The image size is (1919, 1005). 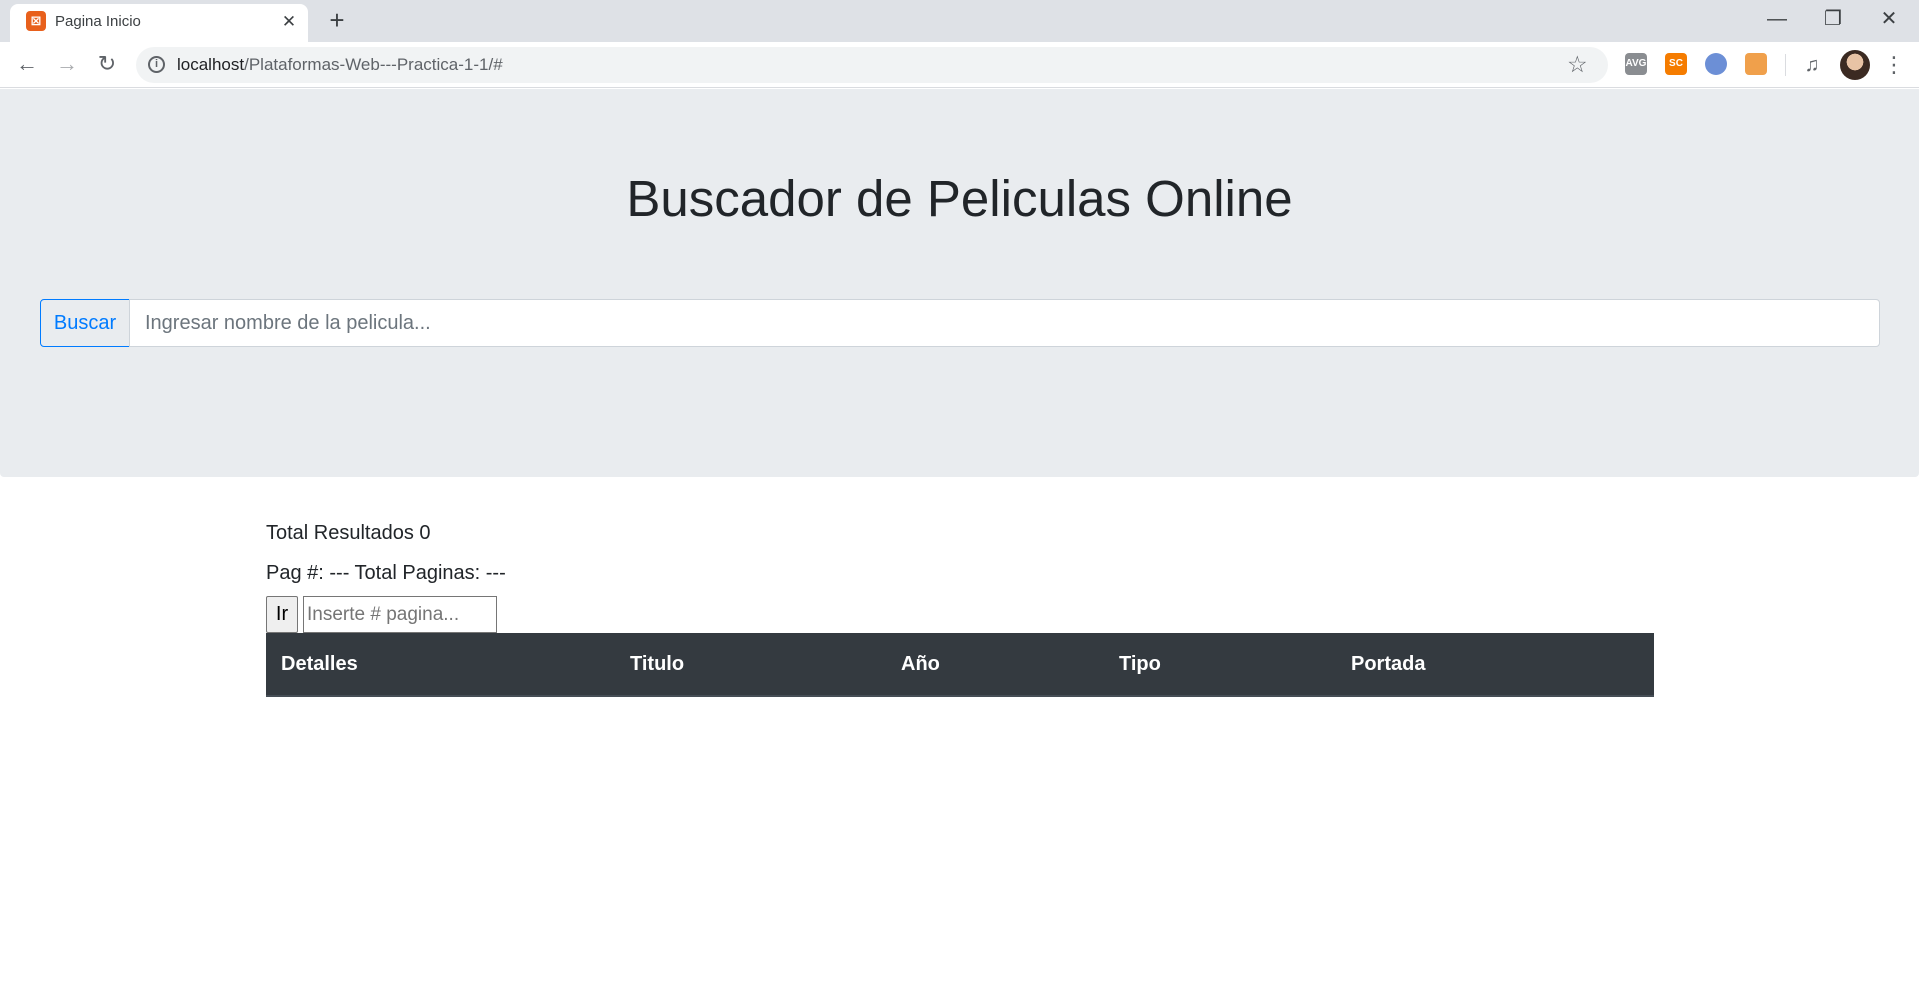 What do you see at coordinates (1833, 19) in the screenshot?
I see `restore-button: ❐` at bounding box center [1833, 19].